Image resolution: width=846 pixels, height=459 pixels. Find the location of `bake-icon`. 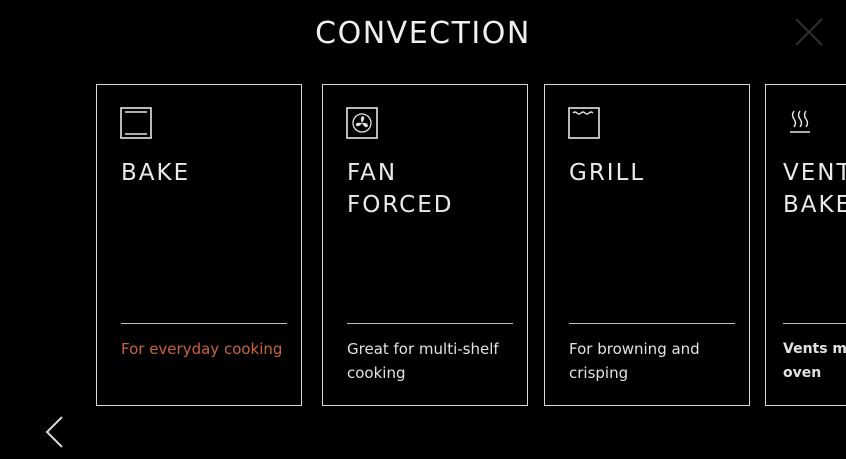

bake-icon is located at coordinates (137, 123).